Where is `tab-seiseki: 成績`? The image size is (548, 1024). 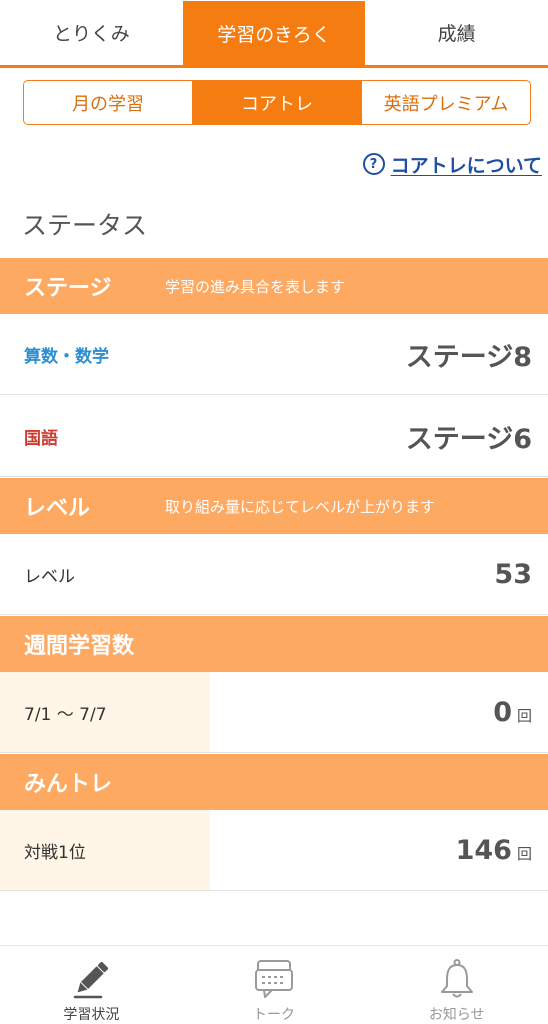
tab-seiseki: 成績 is located at coordinates (456, 32).